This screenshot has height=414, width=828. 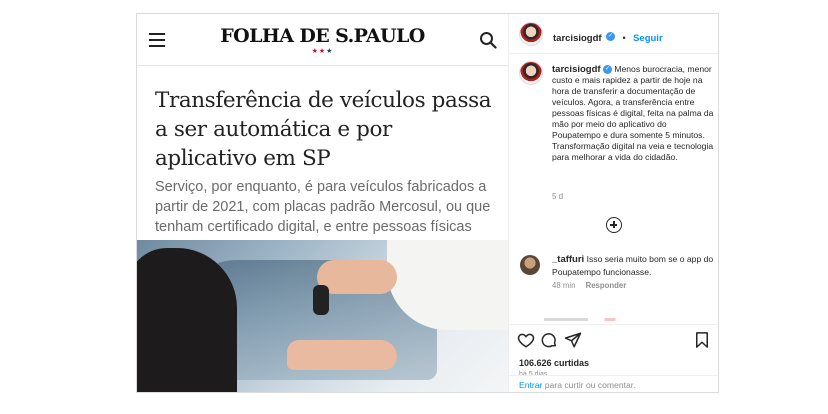 I want to click on caption-username: tarcisiogdf, so click(x=576, y=69).